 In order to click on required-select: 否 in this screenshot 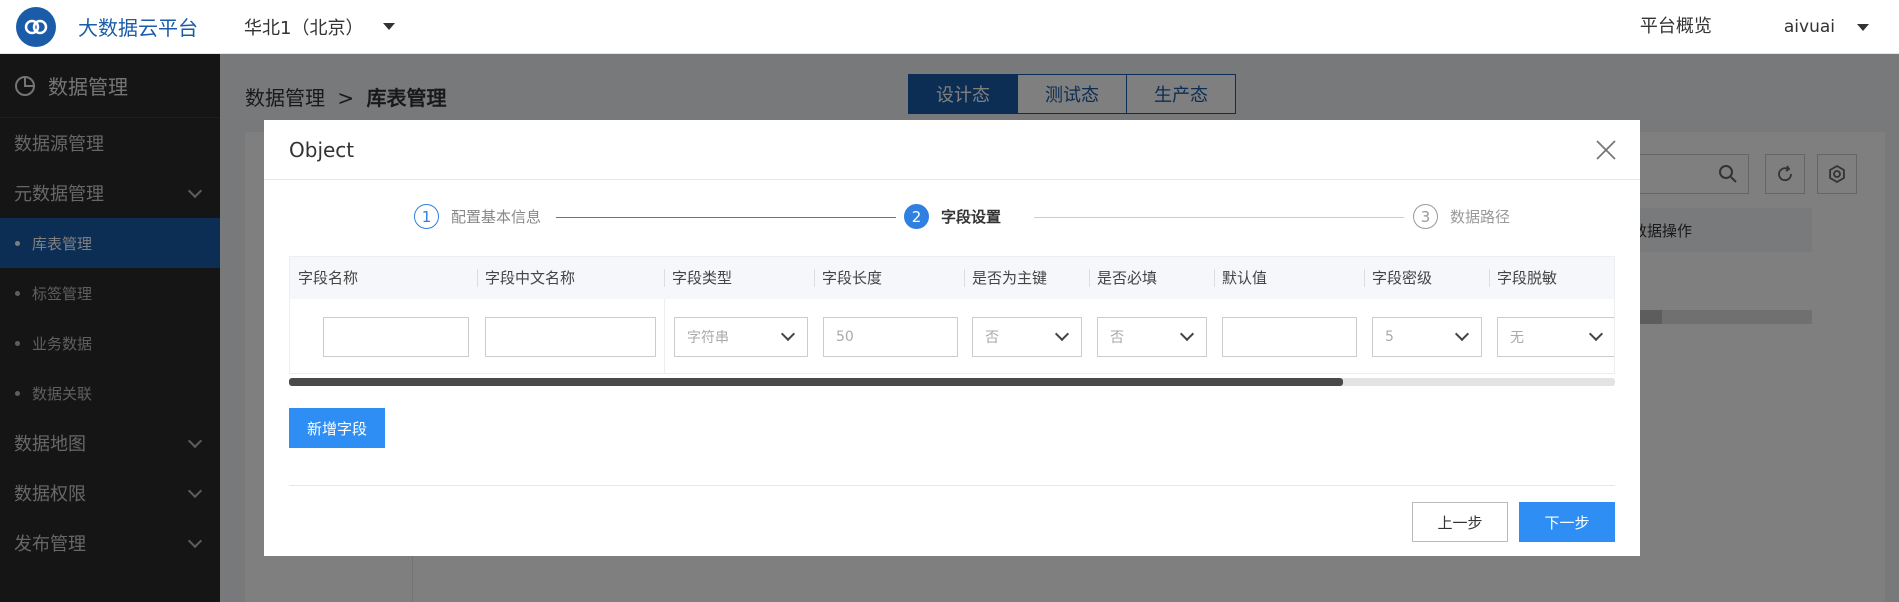, I will do `click(1152, 337)`.